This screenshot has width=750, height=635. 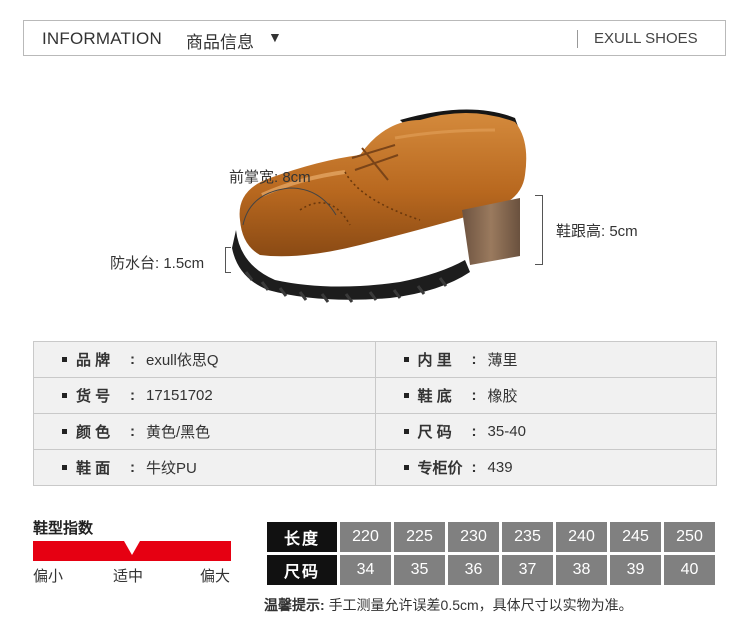 I want to click on spec-label: 品 牌, so click(x=93, y=360).